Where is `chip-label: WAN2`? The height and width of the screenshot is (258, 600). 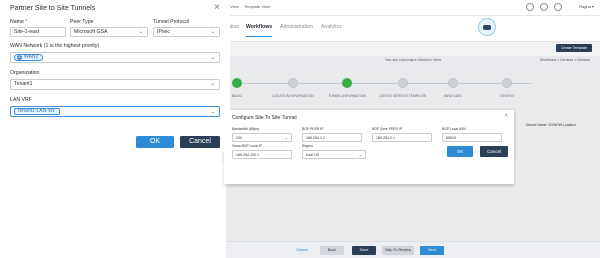 chip-label: WAN2 is located at coordinates (31, 57).